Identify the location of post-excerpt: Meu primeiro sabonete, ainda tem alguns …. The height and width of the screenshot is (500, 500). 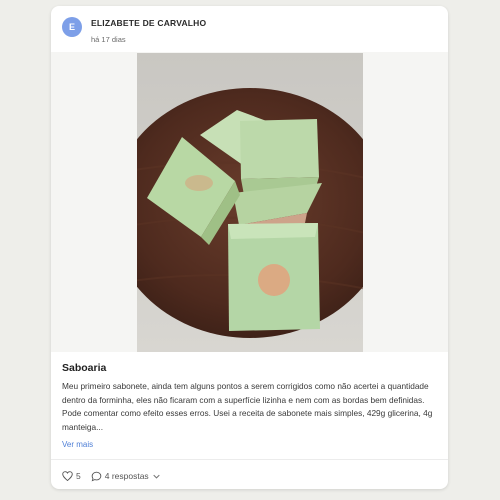
(247, 406).